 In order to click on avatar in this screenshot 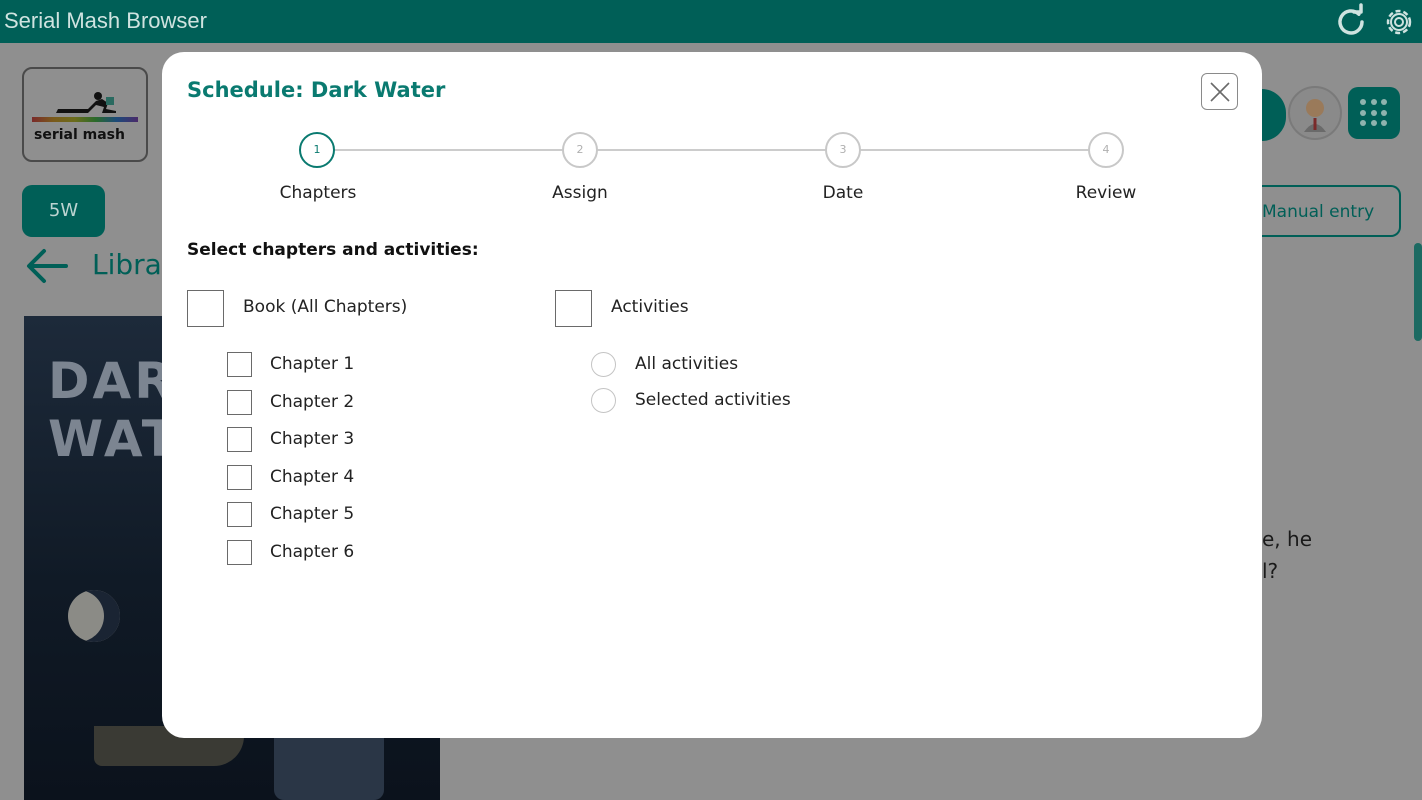, I will do `click(1315, 113)`.